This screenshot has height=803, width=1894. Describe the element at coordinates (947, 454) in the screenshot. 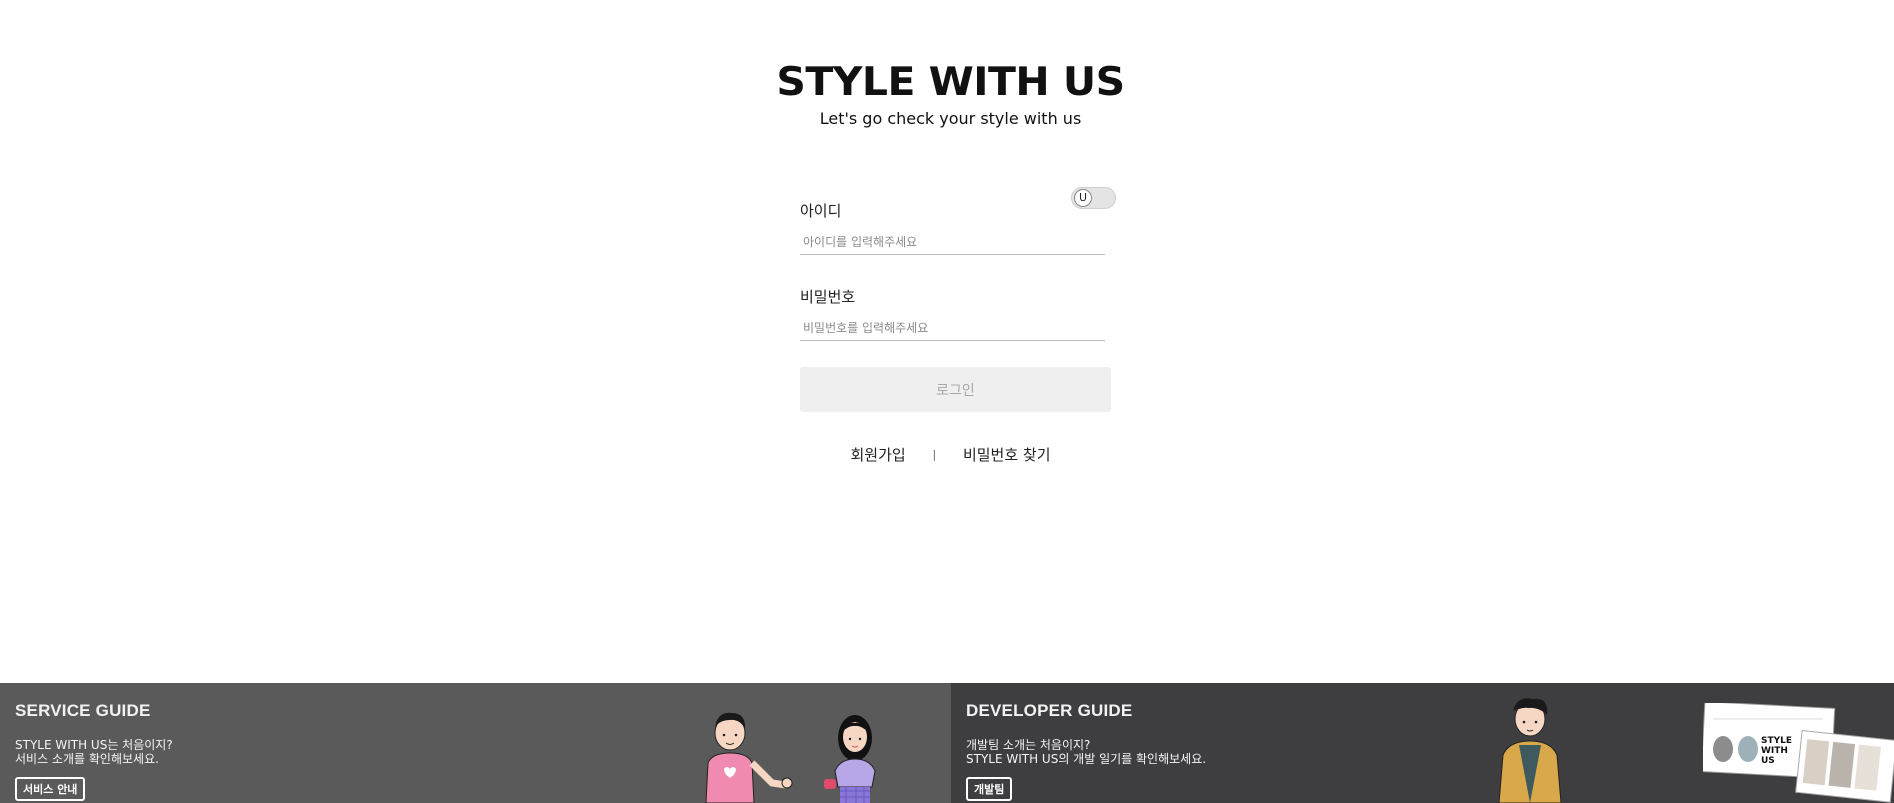

I see `auth-links: 회원가입 | 비밀번호 찾기` at that location.